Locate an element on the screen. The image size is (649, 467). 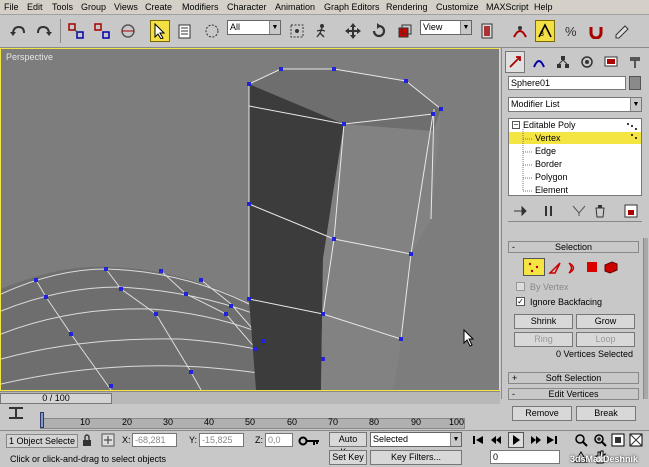
tab-utilities is located at coordinates (635, 62).